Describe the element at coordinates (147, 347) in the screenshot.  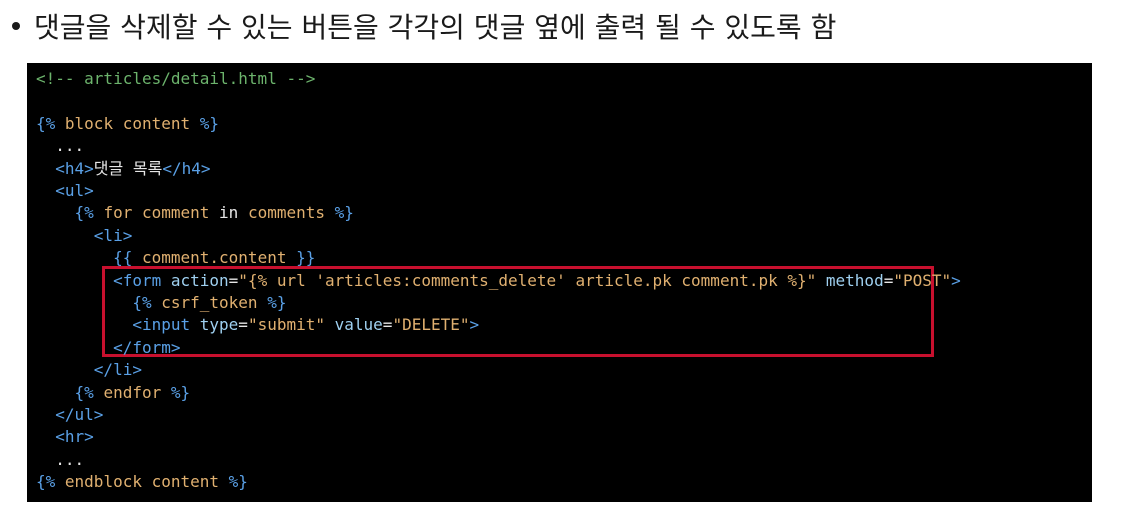
I see `code-token: </form>` at that location.